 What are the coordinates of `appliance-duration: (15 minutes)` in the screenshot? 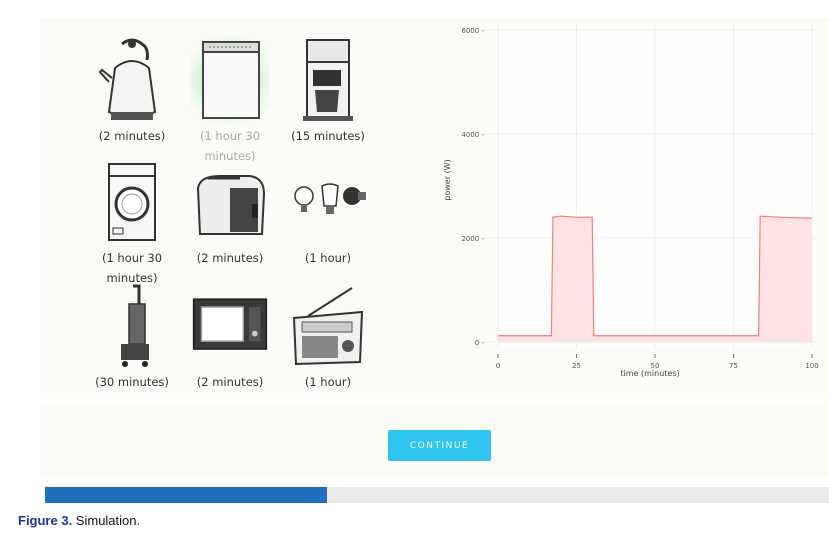 It's located at (328, 136).